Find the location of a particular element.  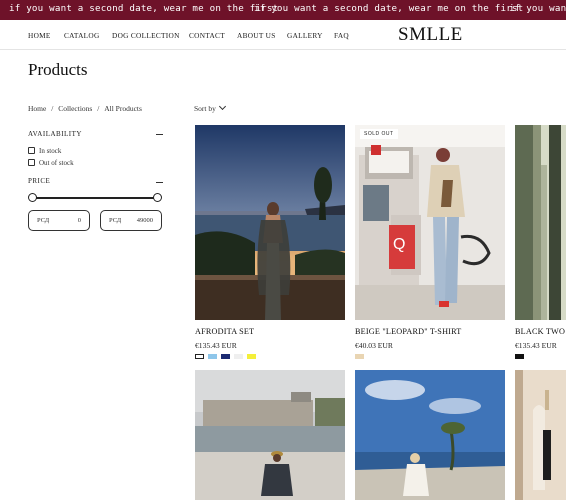

nav-faq: FAQ is located at coordinates (341, 35).